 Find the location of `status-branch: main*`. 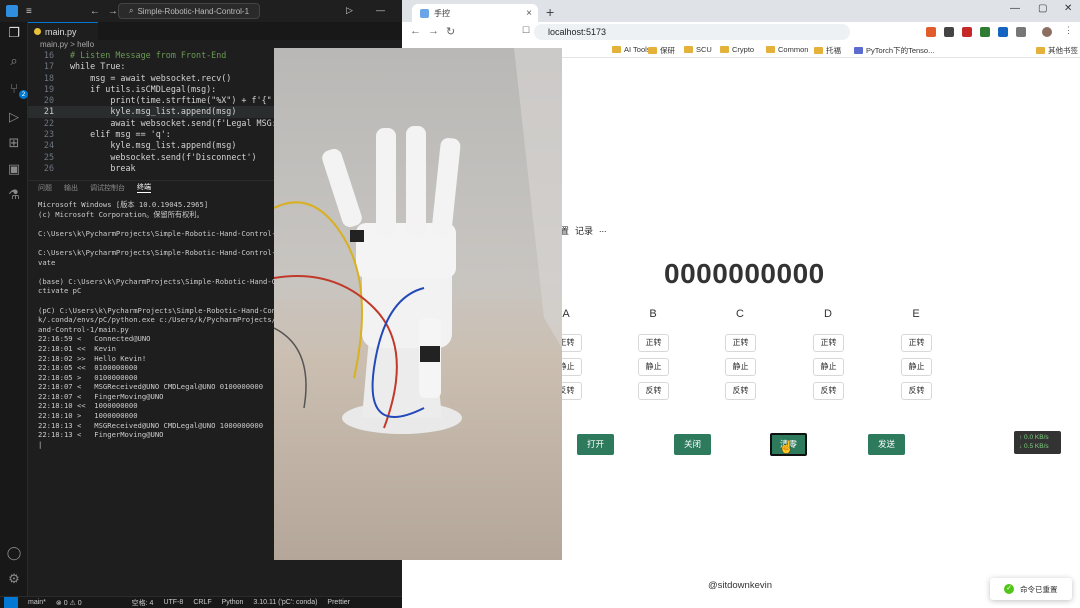

status-branch: main* is located at coordinates (37, 602).